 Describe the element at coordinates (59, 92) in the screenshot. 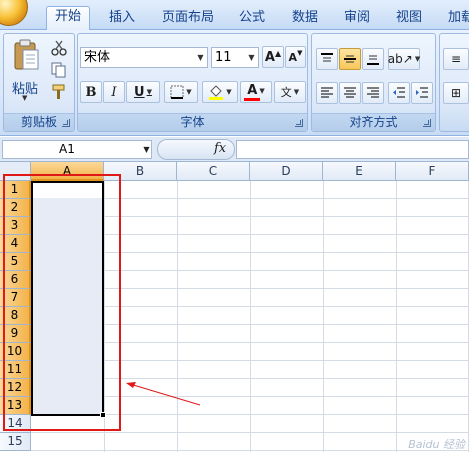

I see `format-painter-icon` at that location.